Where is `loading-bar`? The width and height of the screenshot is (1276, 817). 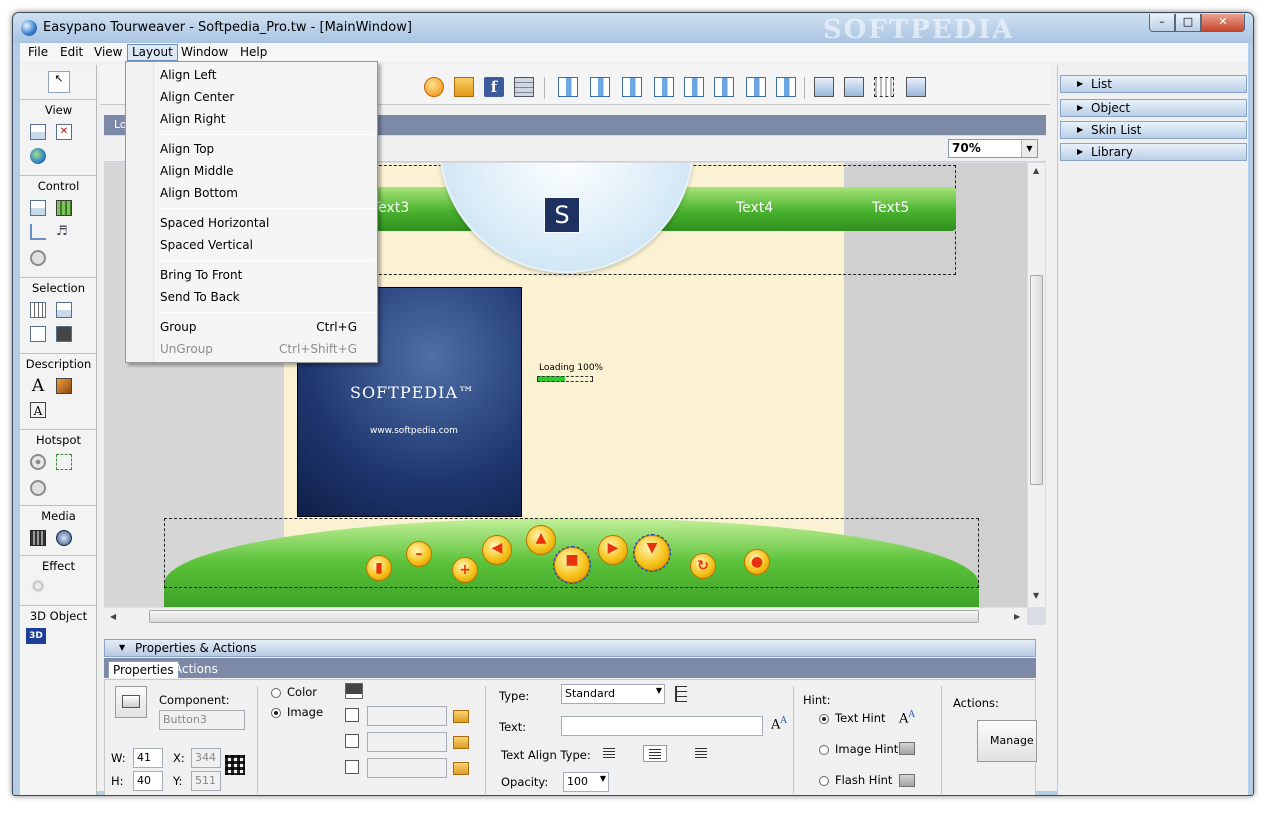 loading-bar is located at coordinates (565, 379).